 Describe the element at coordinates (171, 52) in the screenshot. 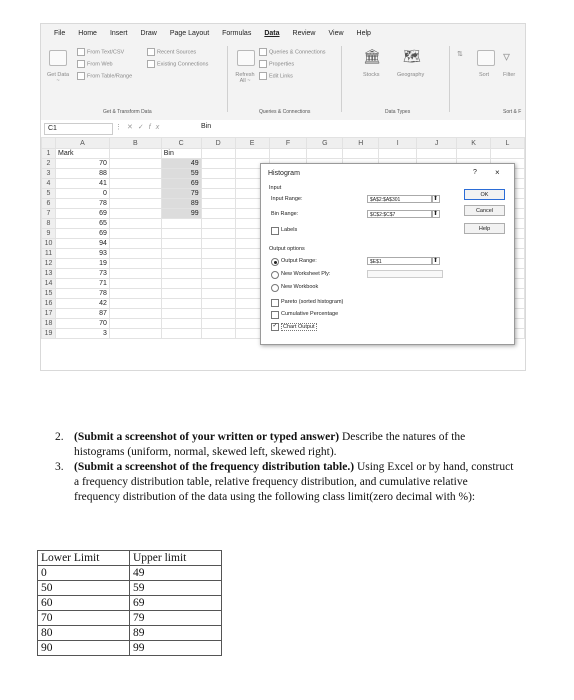

I see `recent-sources-button: Recent Sources` at that location.